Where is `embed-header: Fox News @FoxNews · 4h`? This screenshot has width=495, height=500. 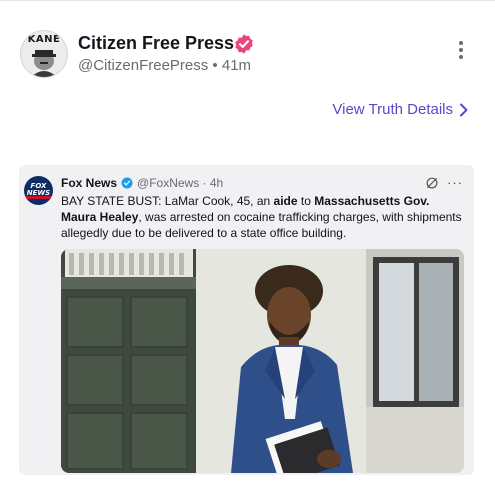 embed-header: Fox News @FoxNews · 4h is located at coordinates (142, 183).